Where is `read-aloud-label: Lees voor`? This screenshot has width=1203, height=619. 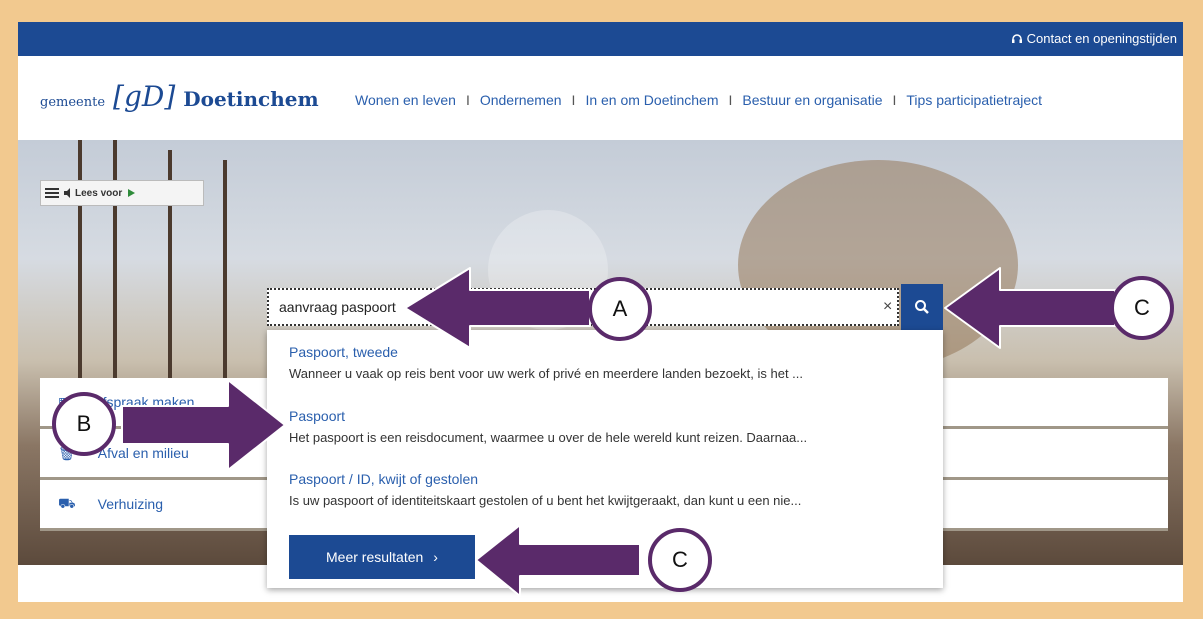
read-aloud-label: Lees voor is located at coordinates (99, 193).